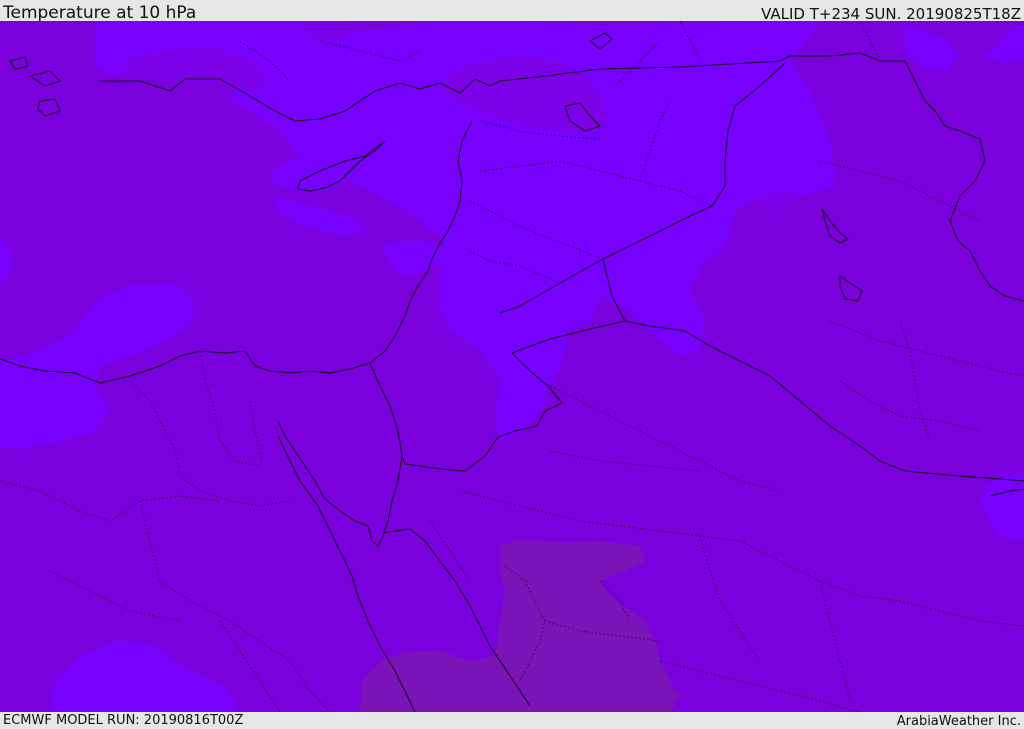 The width and height of the screenshot is (1024, 729). I want to click on model-run-label: ECMWF MODEL RUN: 20190816T00Z, so click(123, 720).